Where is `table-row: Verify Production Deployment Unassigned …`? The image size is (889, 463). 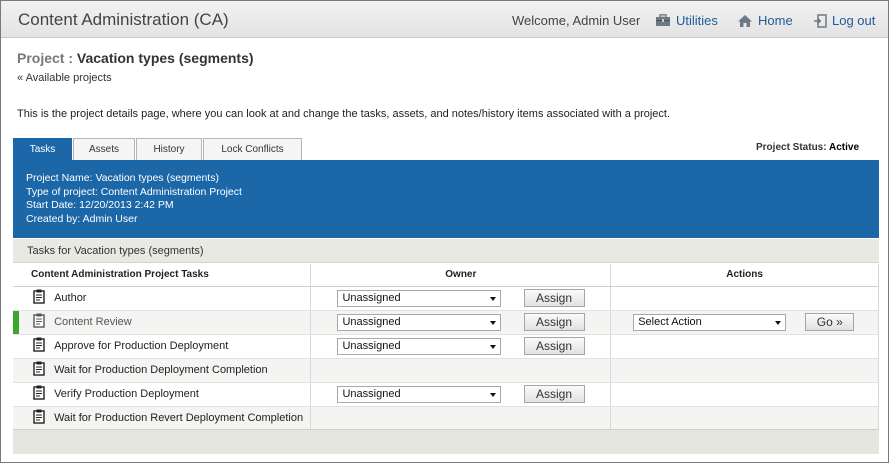 table-row: Verify Production Deployment Unassigned … is located at coordinates (446, 394).